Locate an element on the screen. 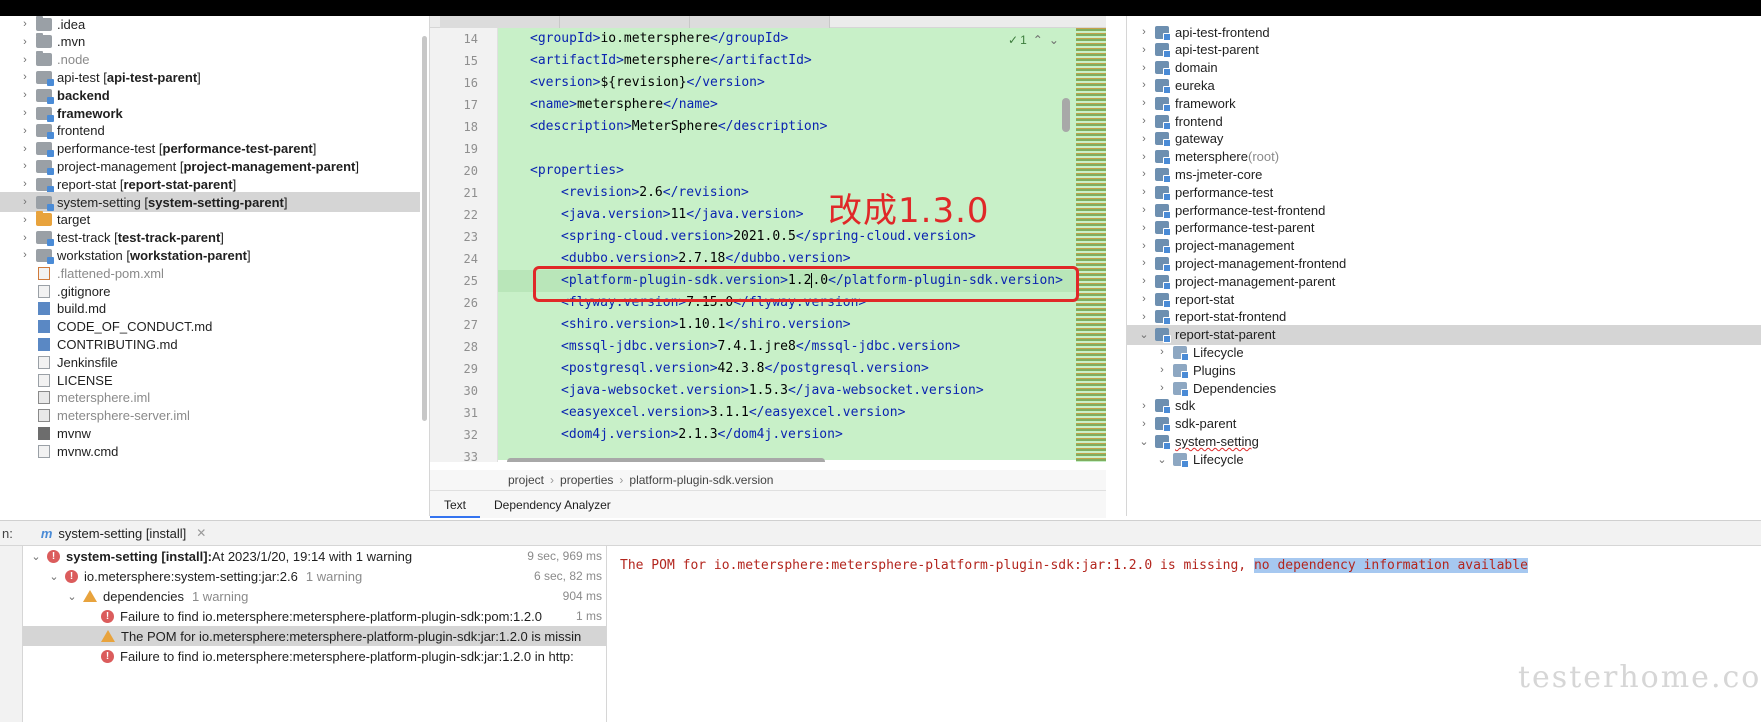  file-icon is located at coordinates (44, 451).